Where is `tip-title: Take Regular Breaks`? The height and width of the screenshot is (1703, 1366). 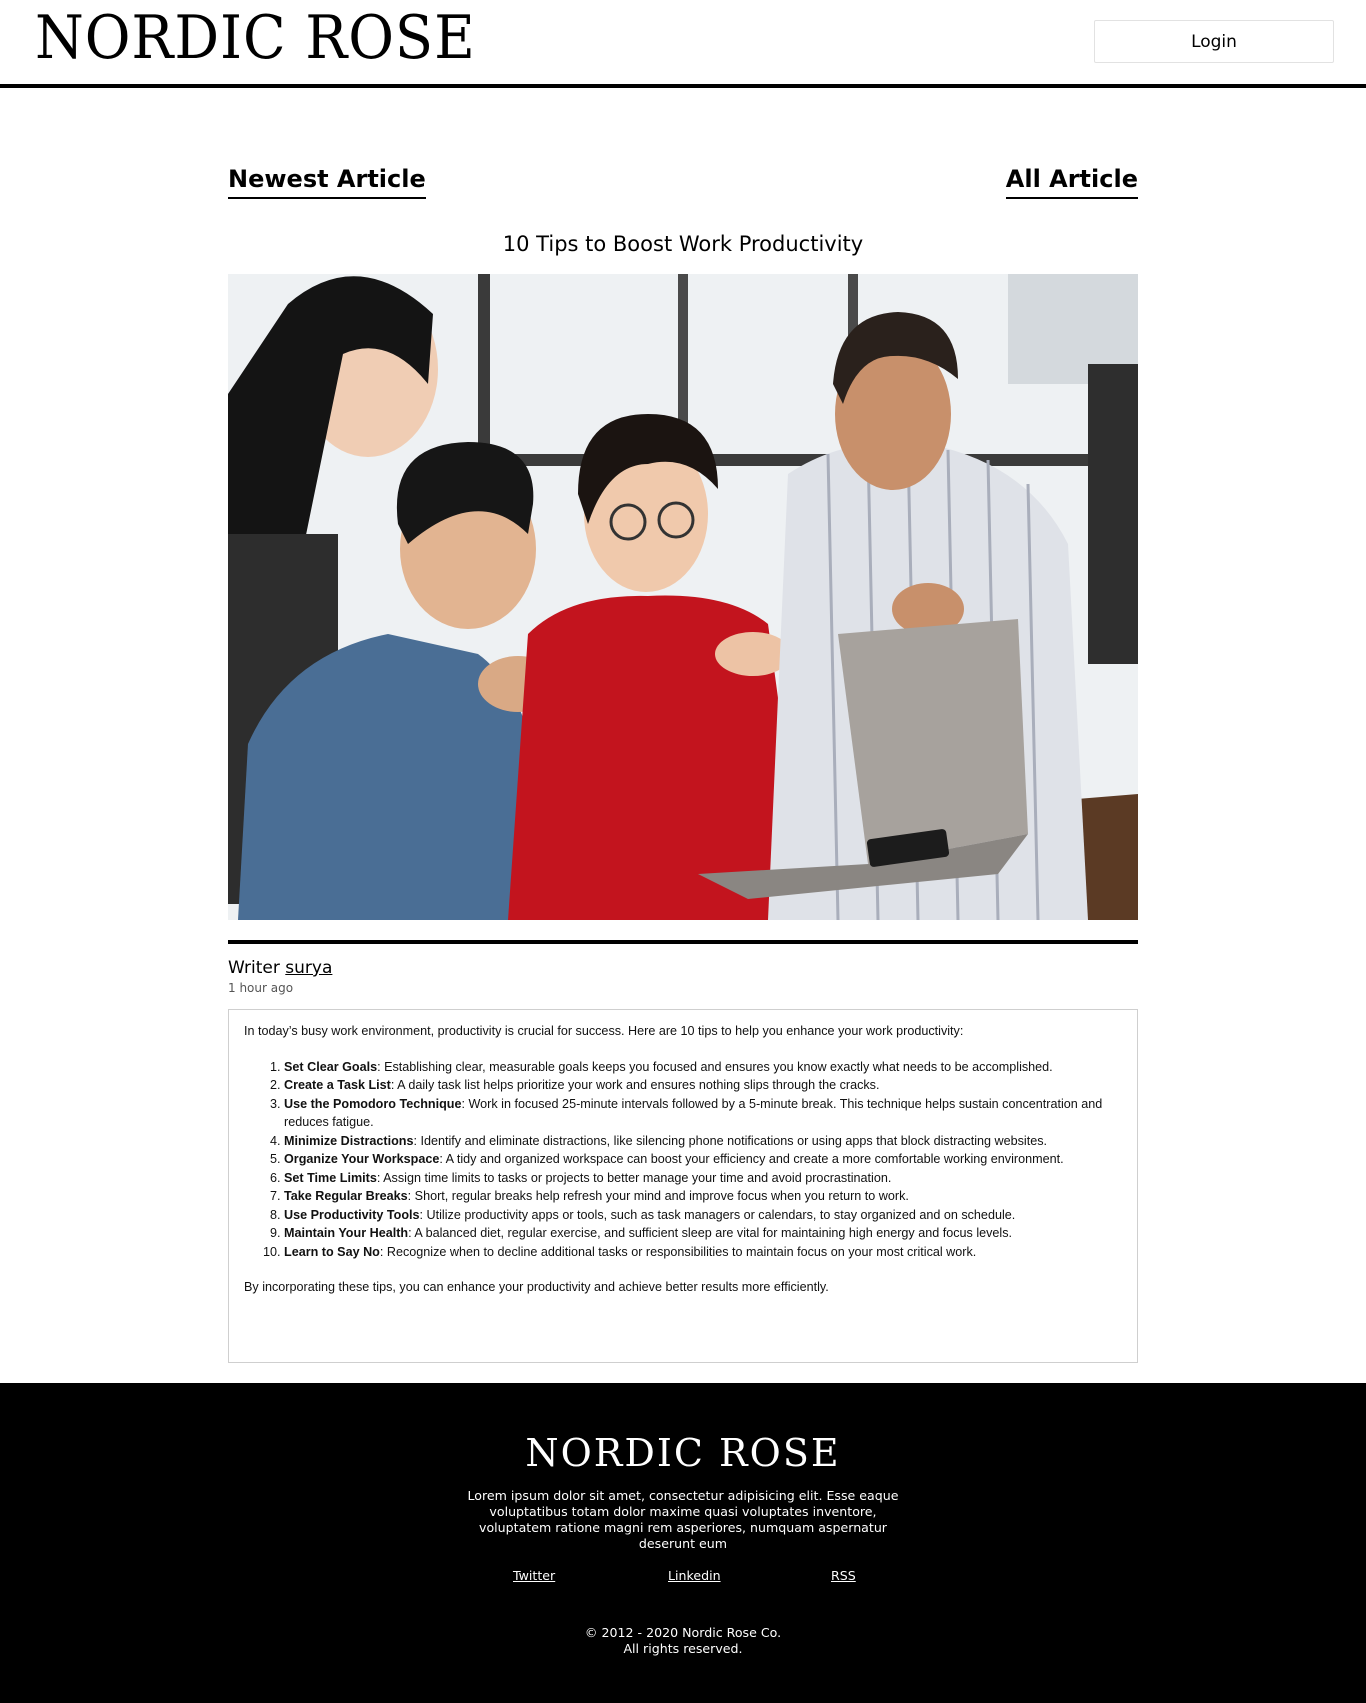 tip-title: Take Regular Breaks is located at coordinates (346, 1196).